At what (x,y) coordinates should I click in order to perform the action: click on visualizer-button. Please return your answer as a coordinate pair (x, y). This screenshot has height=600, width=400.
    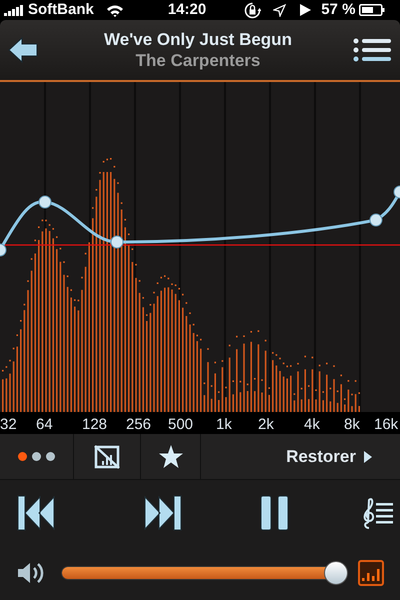
    Looking at the image, I should click on (371, 573).